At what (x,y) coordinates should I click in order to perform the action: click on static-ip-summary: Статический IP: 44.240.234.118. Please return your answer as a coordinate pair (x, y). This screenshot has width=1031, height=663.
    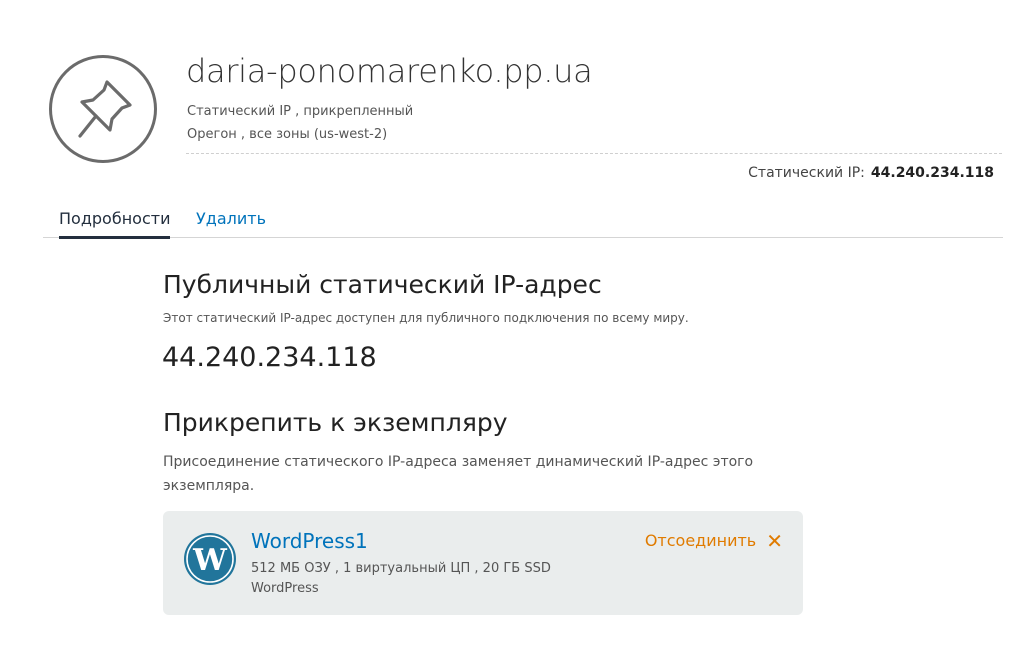
    Looking at the image, I should click on (871, 173).